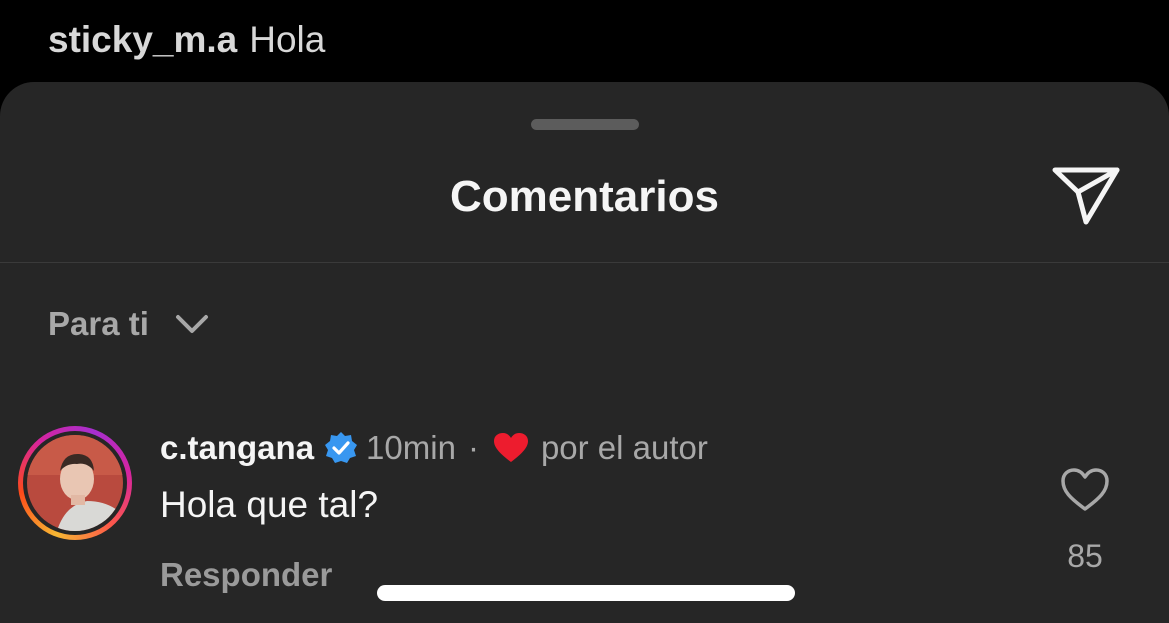 This screenshot has width=1169, height=623. I want to click on paper-plane-icon, so click(1086, 196).